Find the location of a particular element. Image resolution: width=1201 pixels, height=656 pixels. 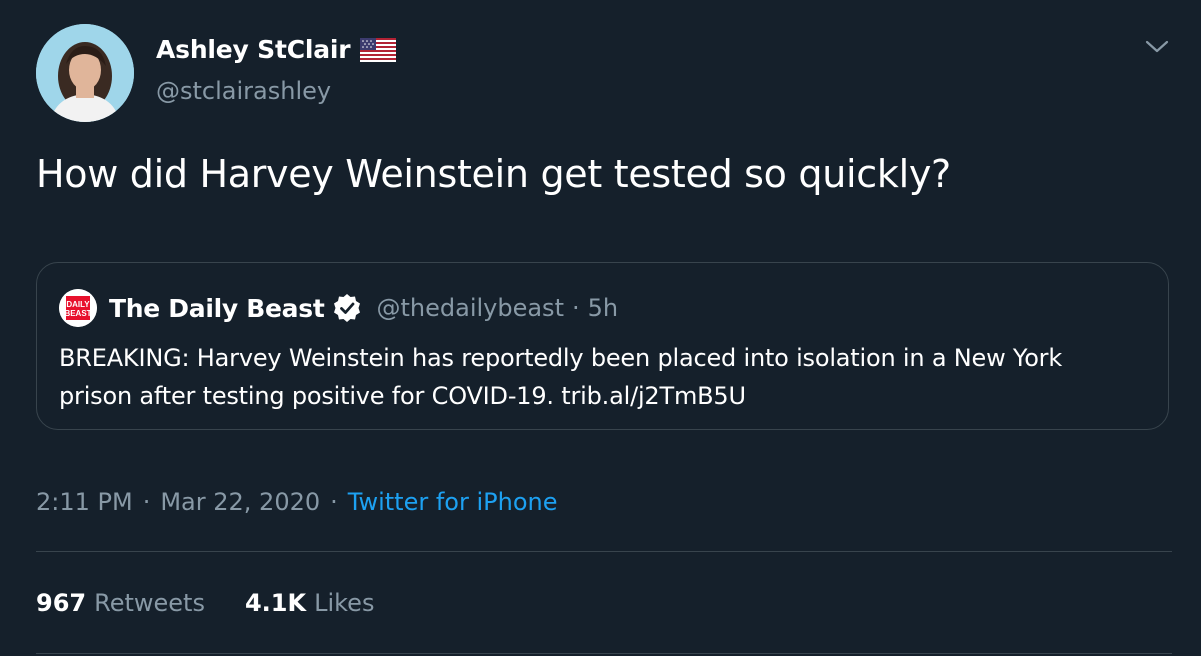

quoted-timestamp: 5h is located at coordinates (603, 308).